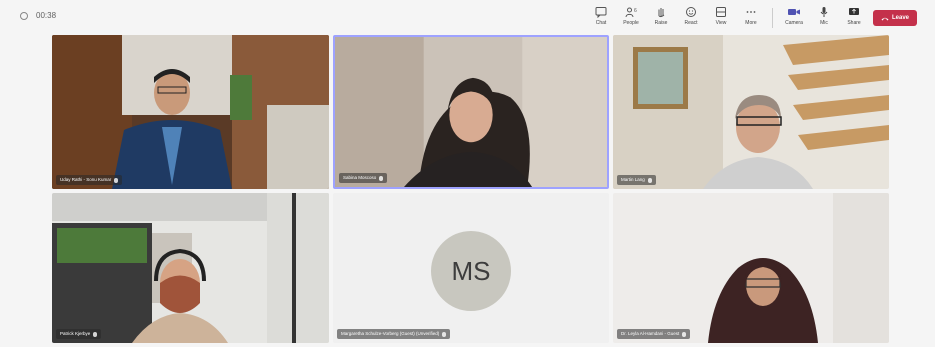 The width and height of the screenshot is (935, 347). I want to click on view-grid-icon, so click(721, 12).